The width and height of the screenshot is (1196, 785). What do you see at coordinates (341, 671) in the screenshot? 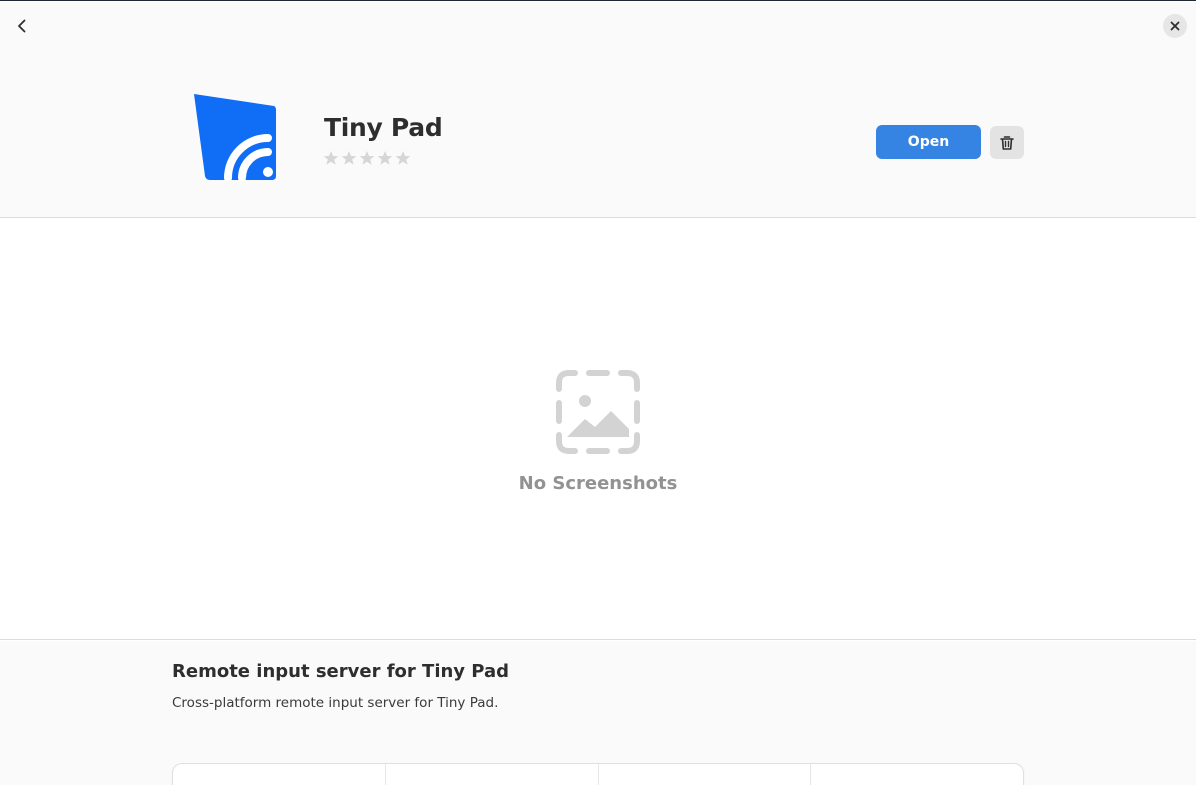
I see `description-title: Remote input server for Tiny Pad` at bounding box center [341, 671].